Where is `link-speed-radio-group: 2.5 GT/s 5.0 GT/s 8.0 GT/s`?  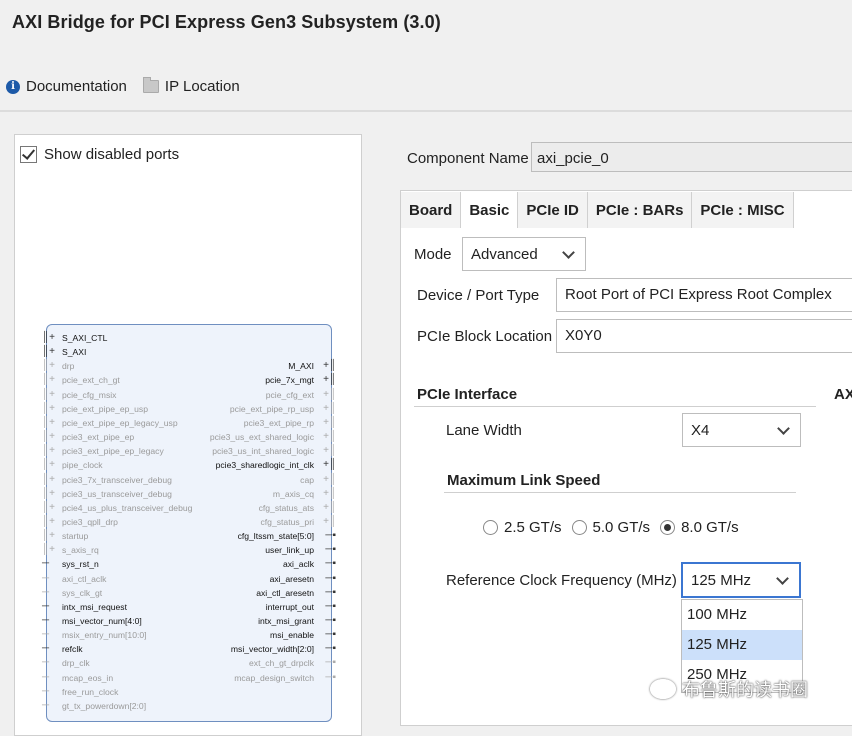 link-speed-radio-group: 2.5 GT/s 5.0 GT/s 8.0 GT/s is located at coordinates (616, 527).